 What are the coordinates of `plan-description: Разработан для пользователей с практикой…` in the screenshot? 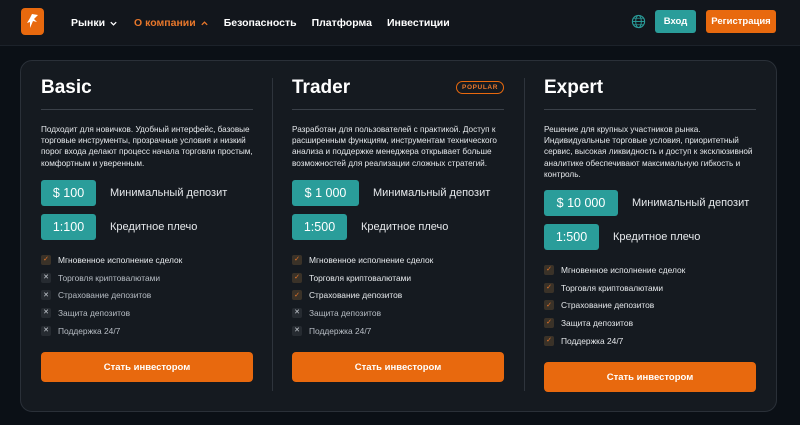 It's located at (394, 146).